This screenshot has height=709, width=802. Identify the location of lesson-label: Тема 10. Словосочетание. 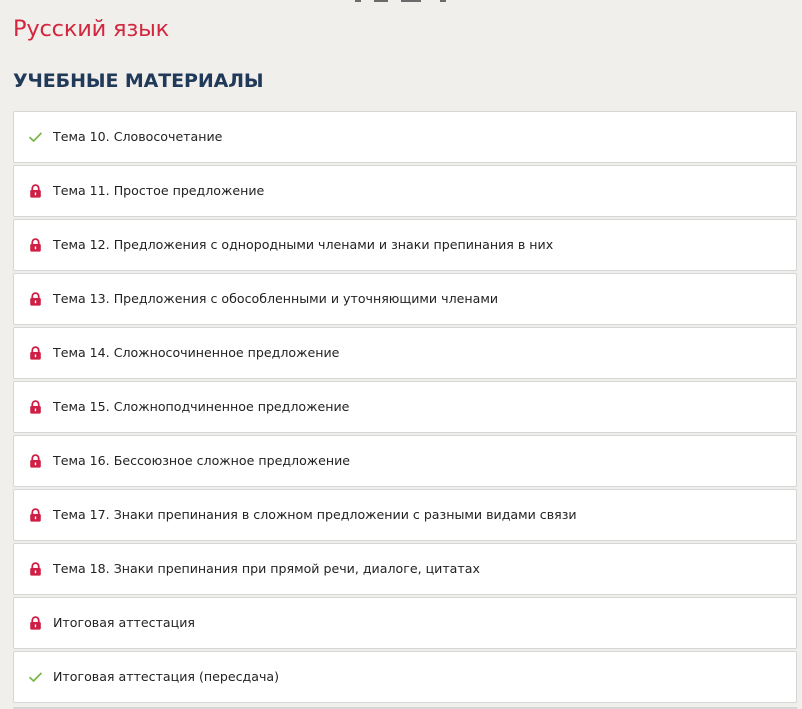
(138, 136).